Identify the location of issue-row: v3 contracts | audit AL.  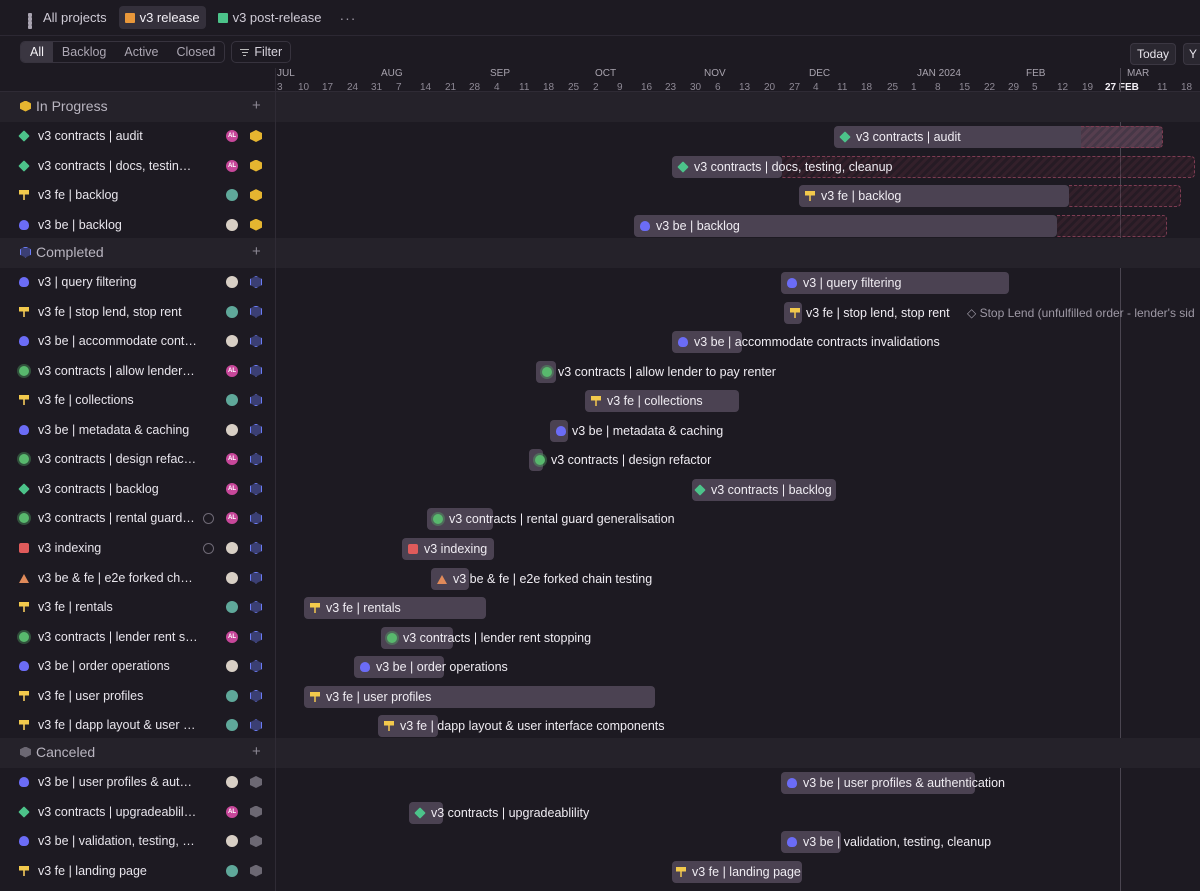
(138, 136).